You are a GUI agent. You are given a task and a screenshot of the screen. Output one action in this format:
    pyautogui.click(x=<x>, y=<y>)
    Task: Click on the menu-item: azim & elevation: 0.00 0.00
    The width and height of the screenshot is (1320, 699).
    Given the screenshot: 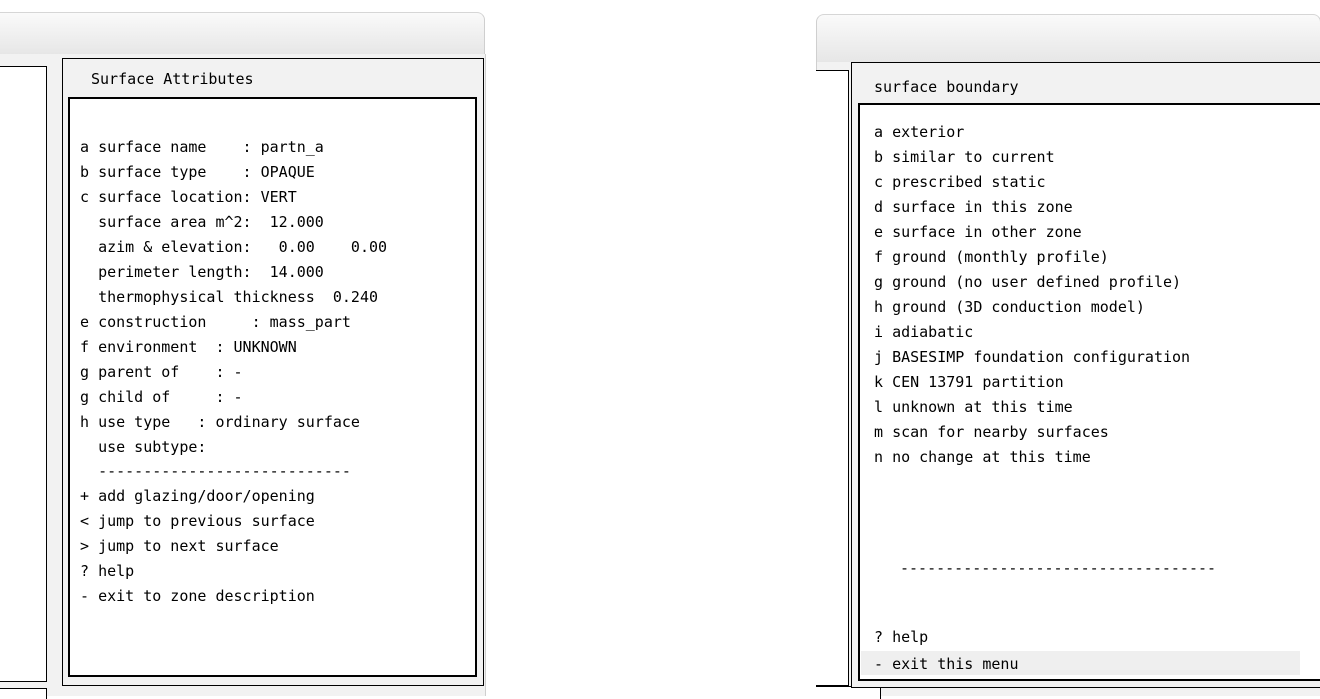 What is the action you would take?
    pyautogui.click(x=233, y=247)
    